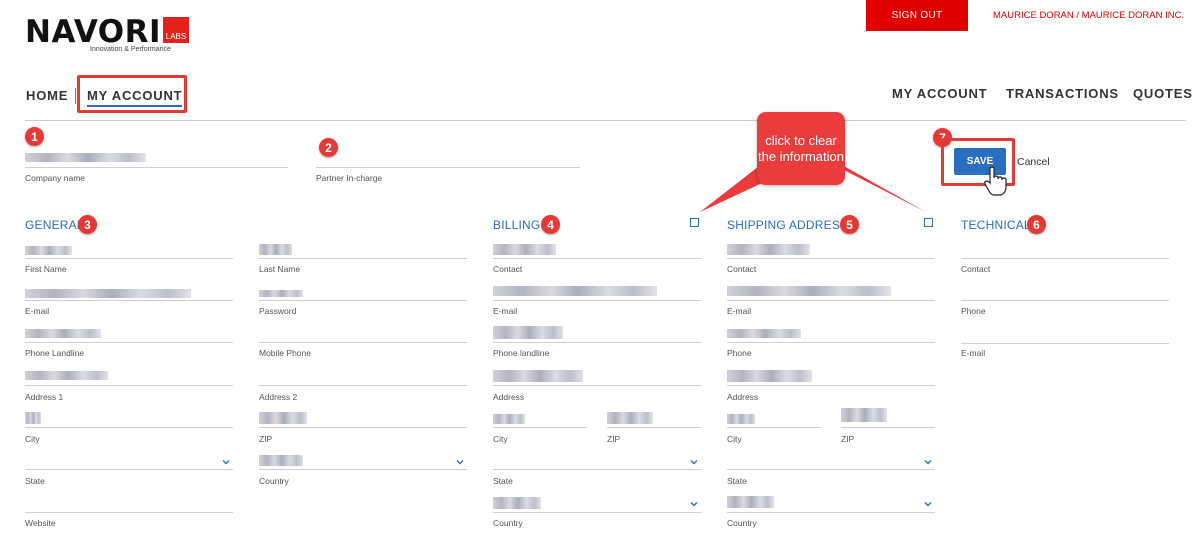 The image size is (1200, 557). What do you see at coordinates (831, 302) in the screenshot?
I see `shipping-email-field: E-mail` at bounding box center [831, 302].